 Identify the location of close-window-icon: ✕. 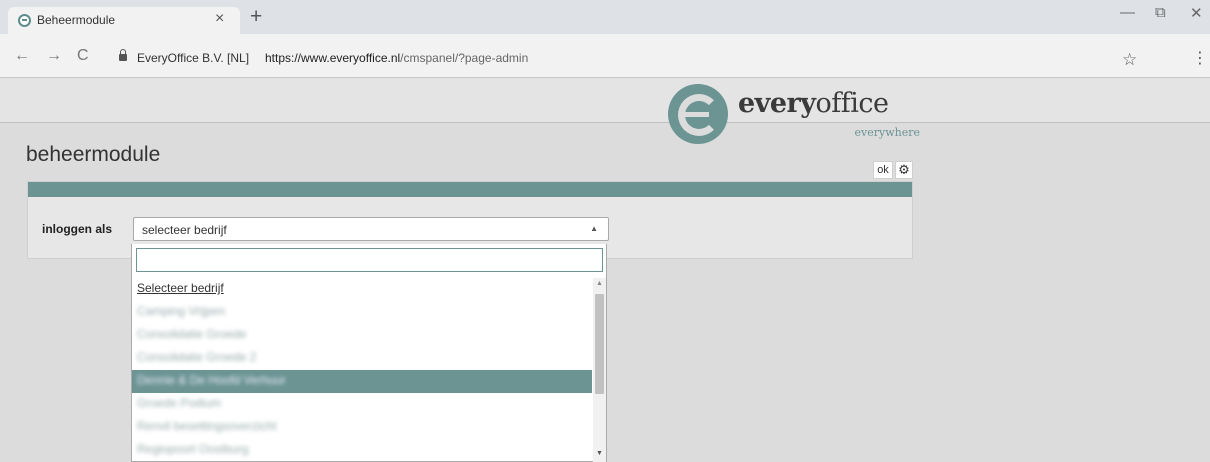
(1196, 13).